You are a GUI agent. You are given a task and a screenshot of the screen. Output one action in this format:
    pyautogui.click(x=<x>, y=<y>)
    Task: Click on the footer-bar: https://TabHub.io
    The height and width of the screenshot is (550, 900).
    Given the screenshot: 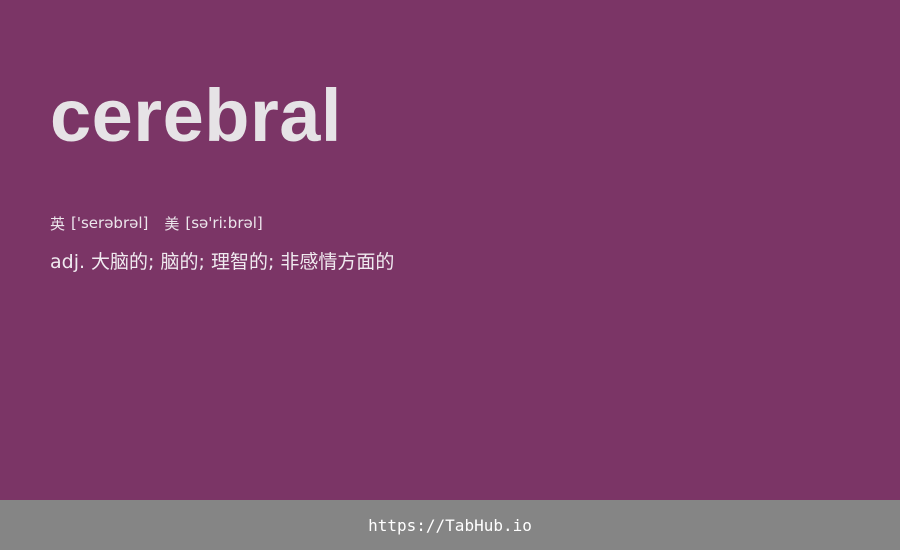 What is the action you would take?
    pyautogui.click(x=450, y=525)
    